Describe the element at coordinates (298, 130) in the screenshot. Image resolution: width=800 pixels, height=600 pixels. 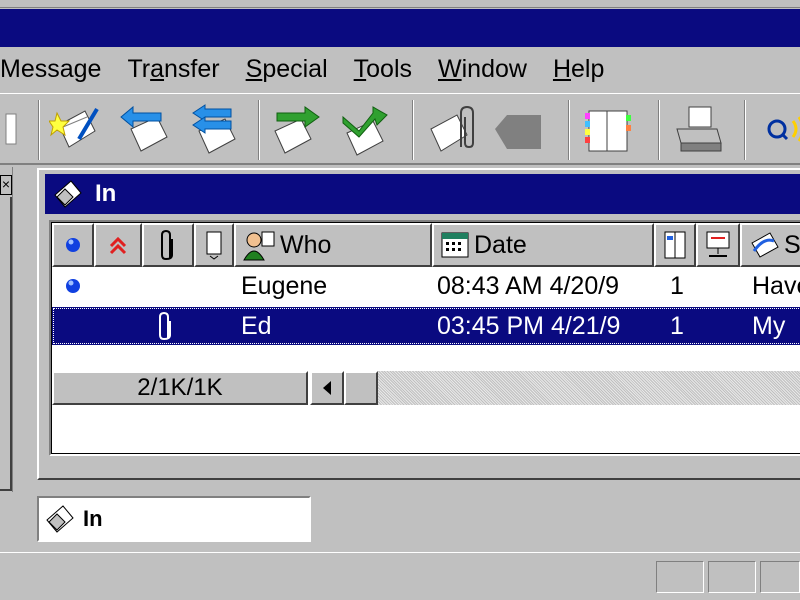
I see `forward-icon` at that location.